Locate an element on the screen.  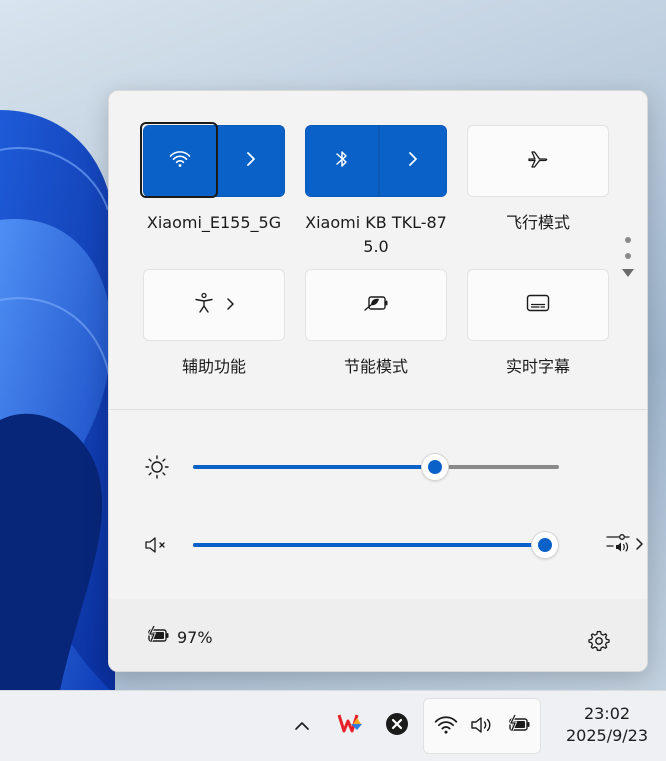
tile-group-accessibility: 辅助功能 is located at coordinates (214, 324).